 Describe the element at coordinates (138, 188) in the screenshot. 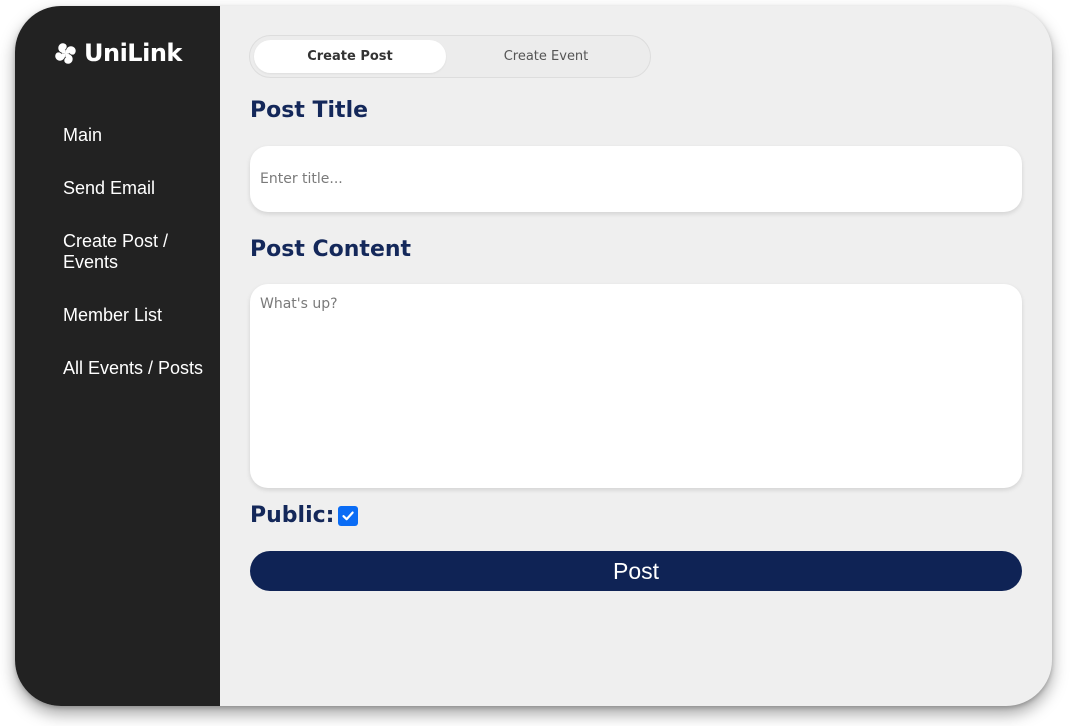

I see `sidebar-item-send-email: Send Email` at that location.